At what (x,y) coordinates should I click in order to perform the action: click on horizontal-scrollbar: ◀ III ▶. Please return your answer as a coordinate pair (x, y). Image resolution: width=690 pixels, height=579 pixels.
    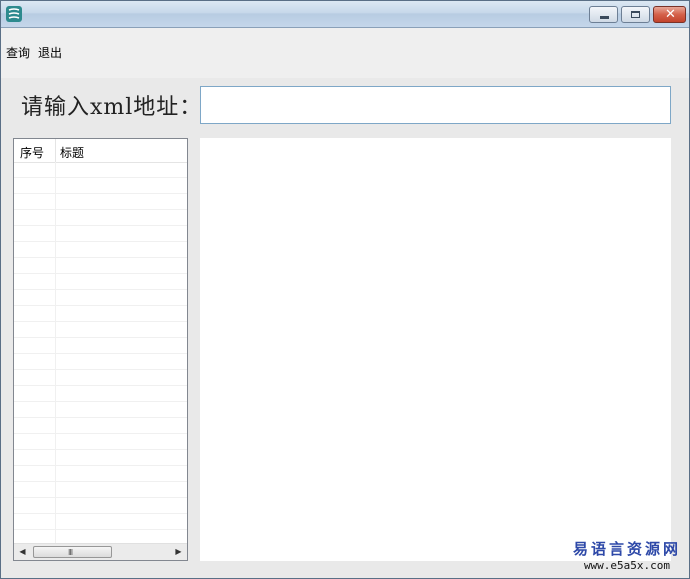
    Looking at the image, I should click on (100, 551).